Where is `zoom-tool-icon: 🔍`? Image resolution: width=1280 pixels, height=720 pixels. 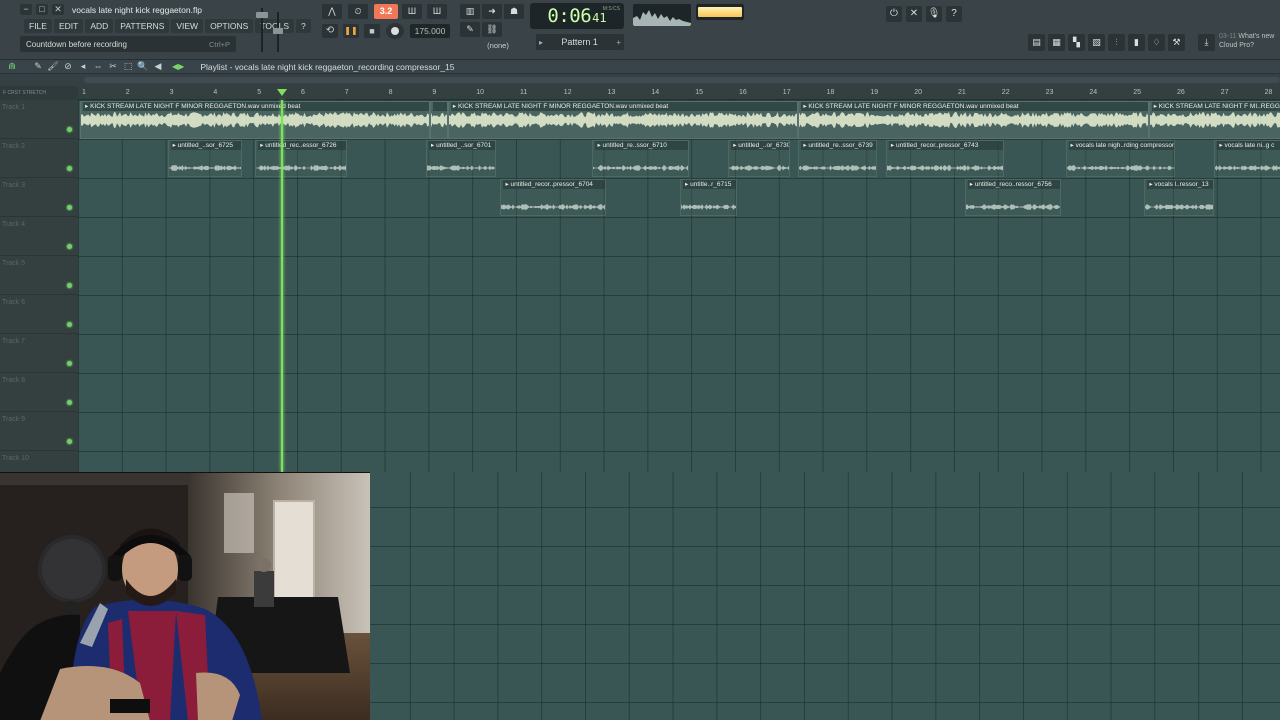 zoom-tool-icon: 🔍 is located at coordinates (143, 66).